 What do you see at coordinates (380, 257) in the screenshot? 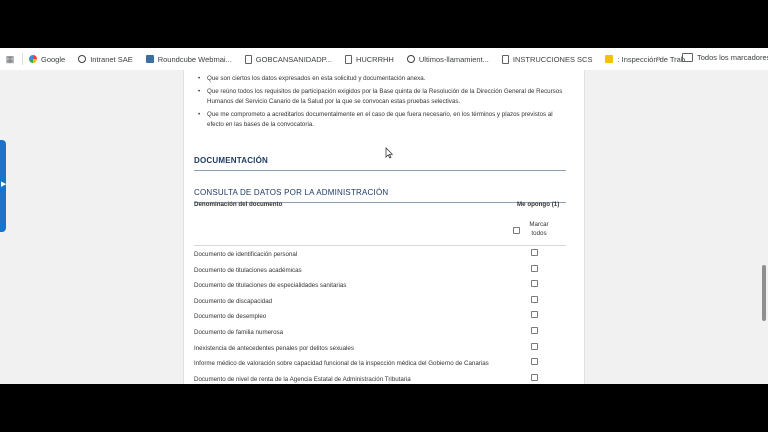
I see `table-row: Documento de identificación personal` at bounding box center [380, 257].